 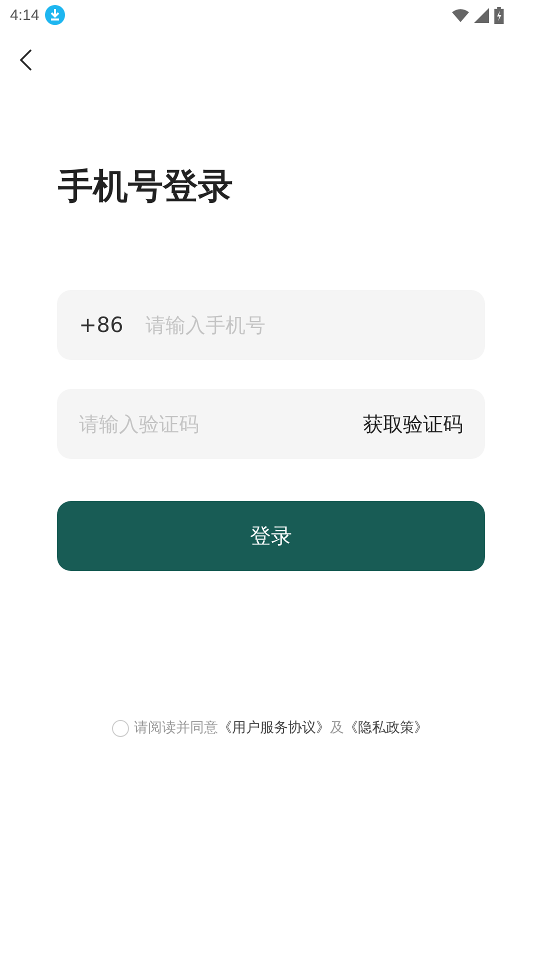 I want to click on agreement-text: 请阅读并同意《用户服务协议》及《隐私政策》, so click(x=281, y=728).